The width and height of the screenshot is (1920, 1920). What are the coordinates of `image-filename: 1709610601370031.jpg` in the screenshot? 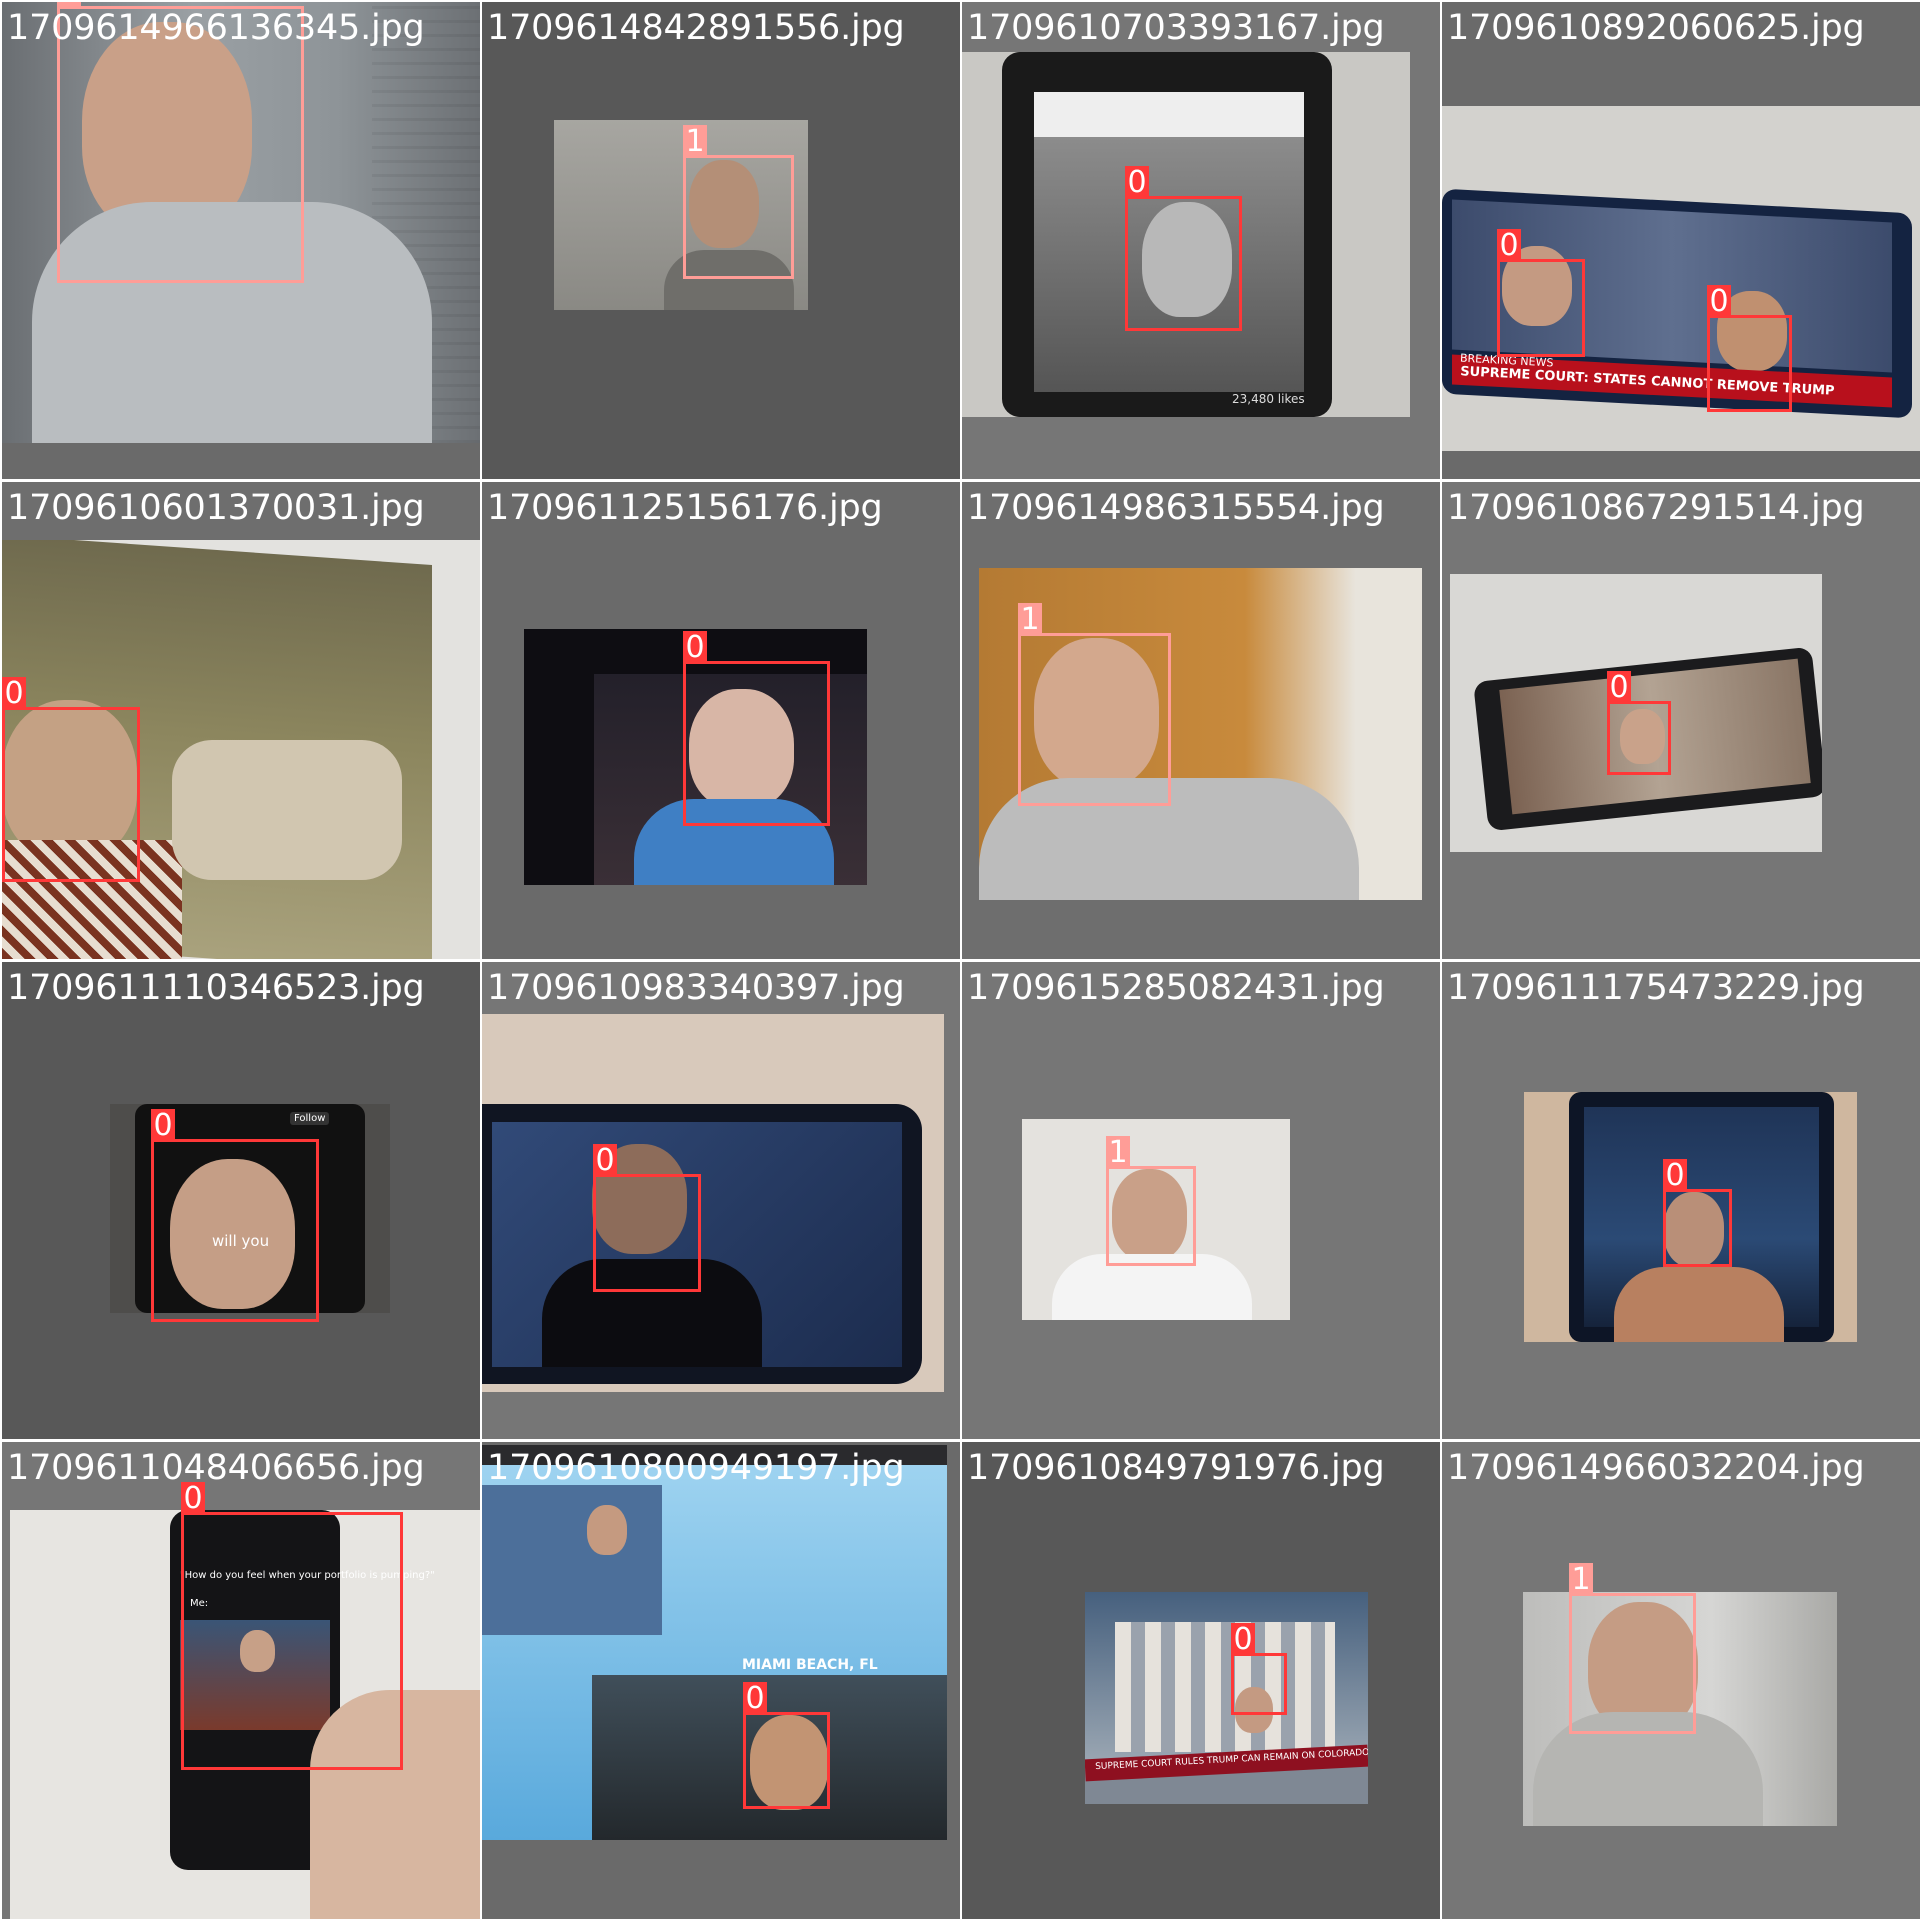 It's located at (216, 508).